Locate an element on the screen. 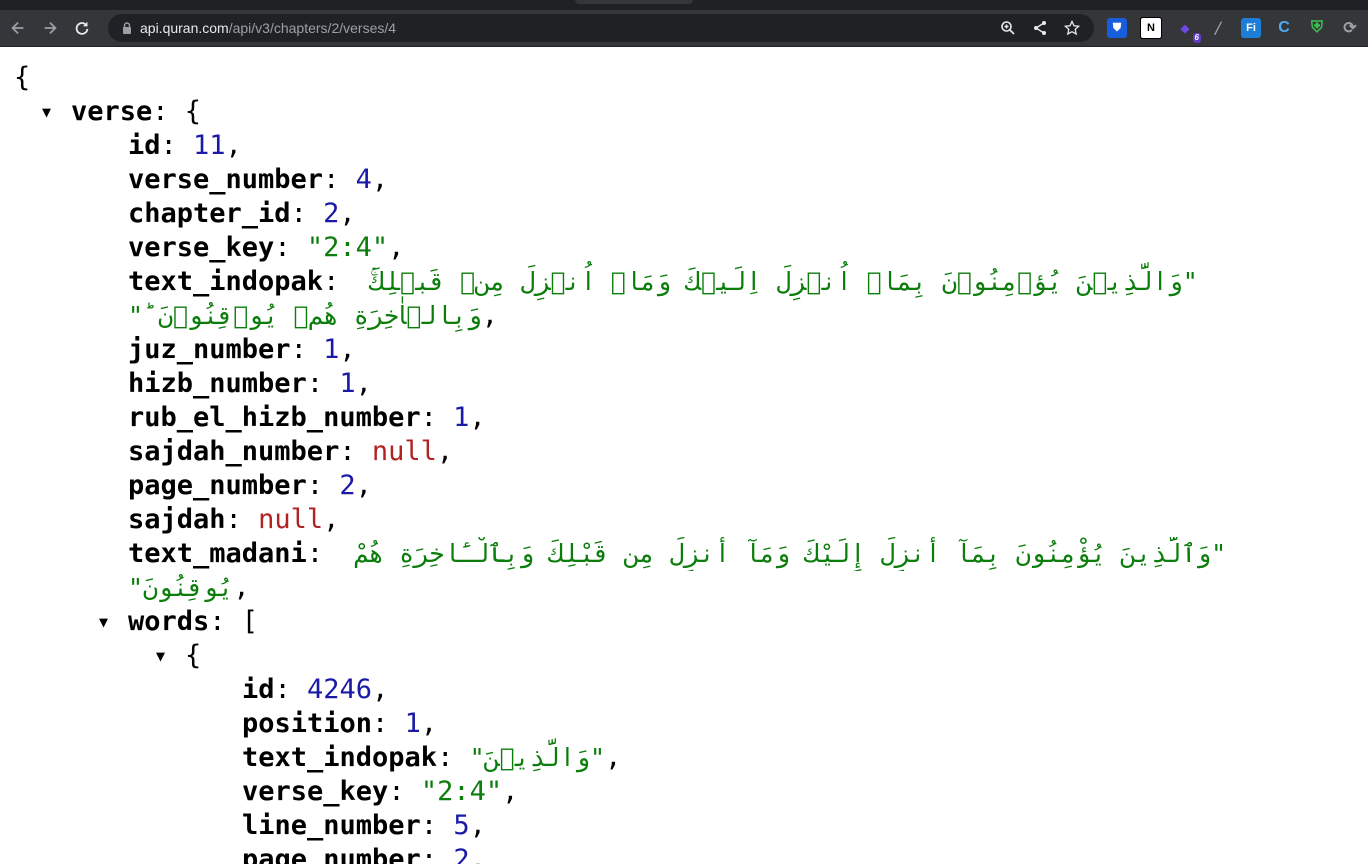 The image size is (1368, 864). words-array-line: words: [ is located at coordinates (193, 621).